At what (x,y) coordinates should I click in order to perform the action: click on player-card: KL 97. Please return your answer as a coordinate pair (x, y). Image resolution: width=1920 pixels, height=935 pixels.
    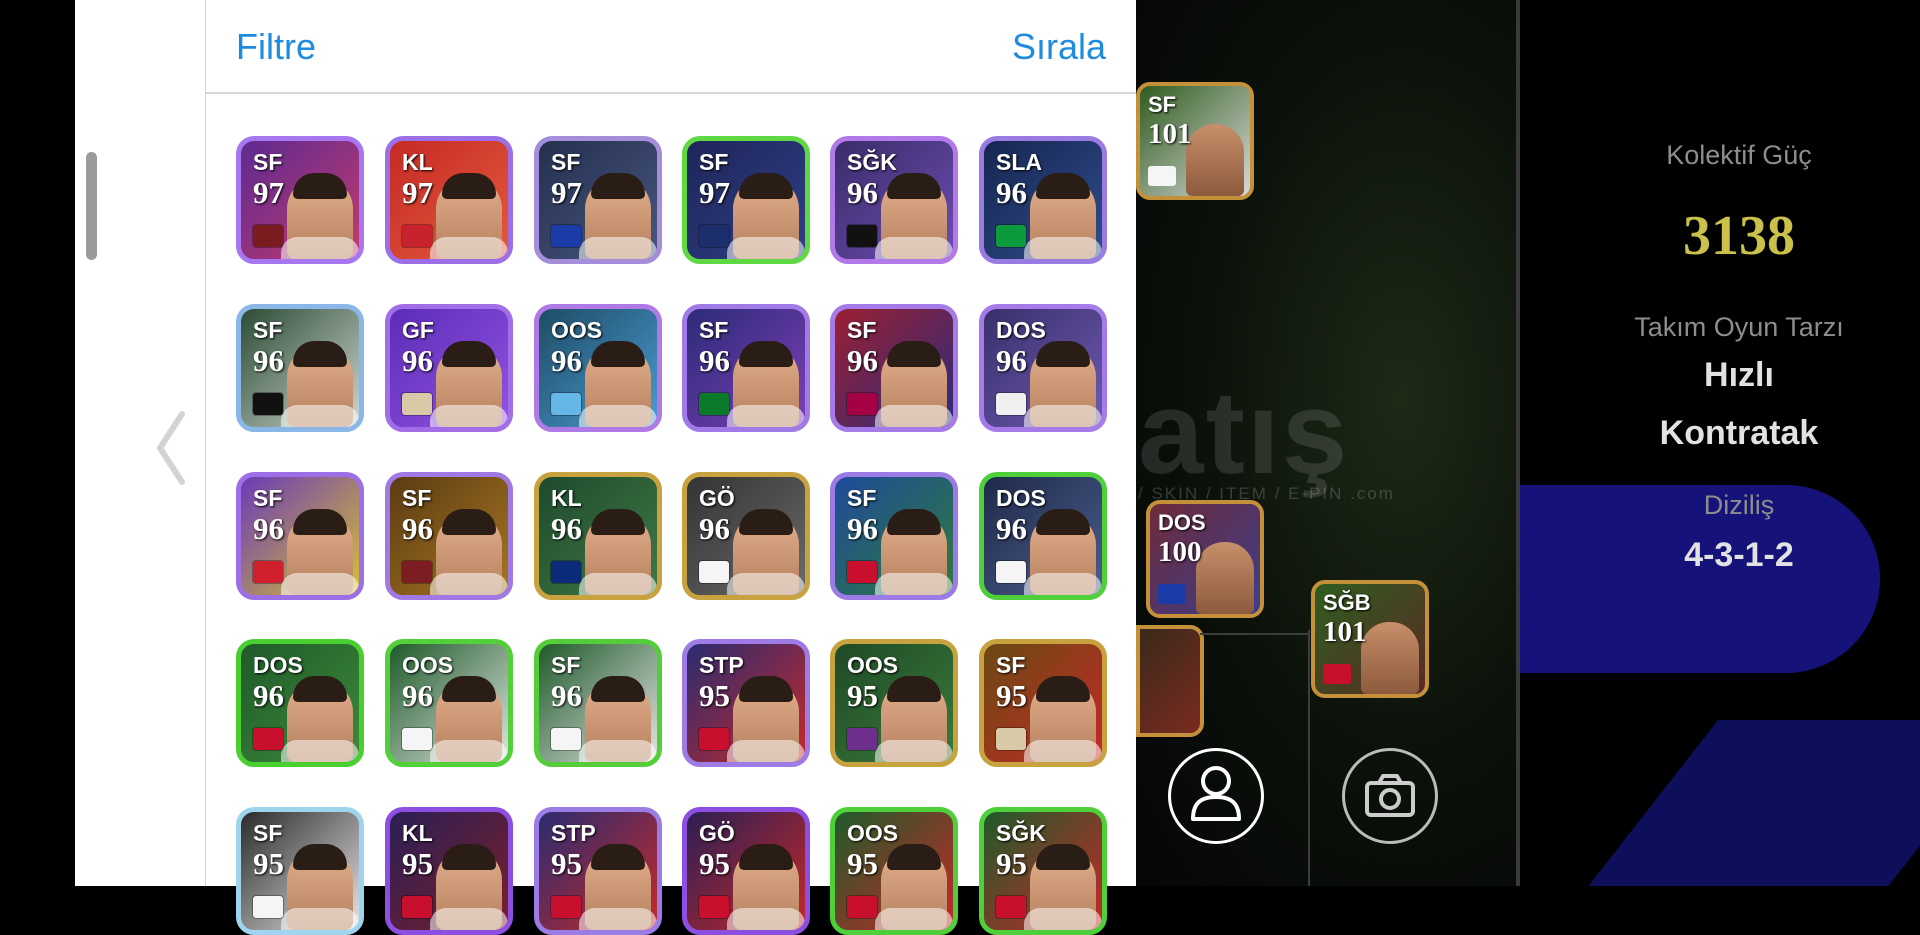
    Looking at the image, I should click on (449, 200).